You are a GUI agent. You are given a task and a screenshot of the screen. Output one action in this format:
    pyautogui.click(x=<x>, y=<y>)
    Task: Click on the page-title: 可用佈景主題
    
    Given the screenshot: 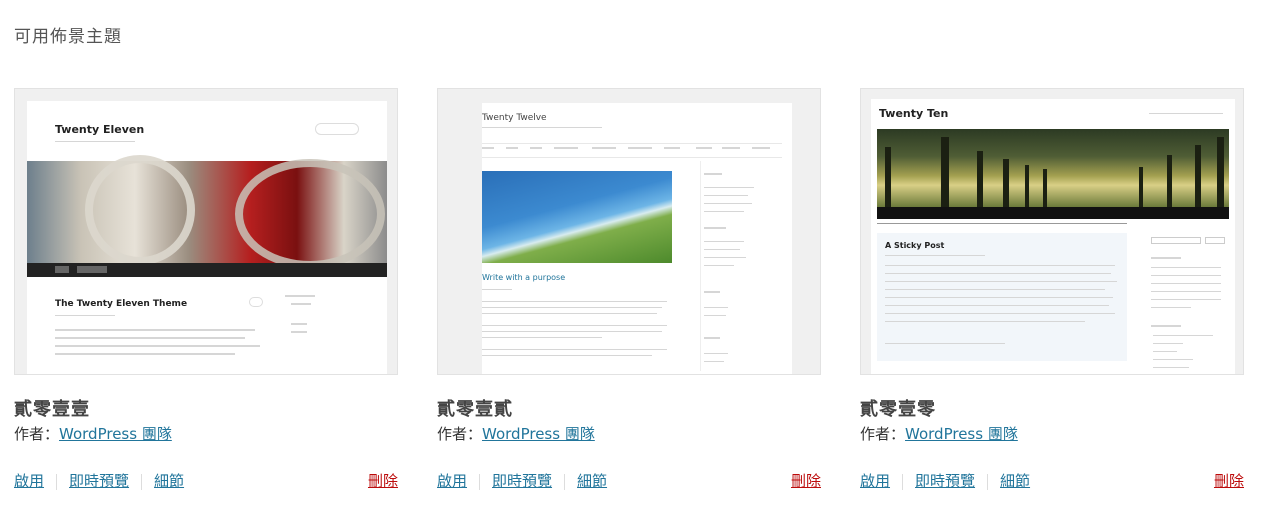 What is the action you would take?
    pyautogui.click(x=68, y=37)
    